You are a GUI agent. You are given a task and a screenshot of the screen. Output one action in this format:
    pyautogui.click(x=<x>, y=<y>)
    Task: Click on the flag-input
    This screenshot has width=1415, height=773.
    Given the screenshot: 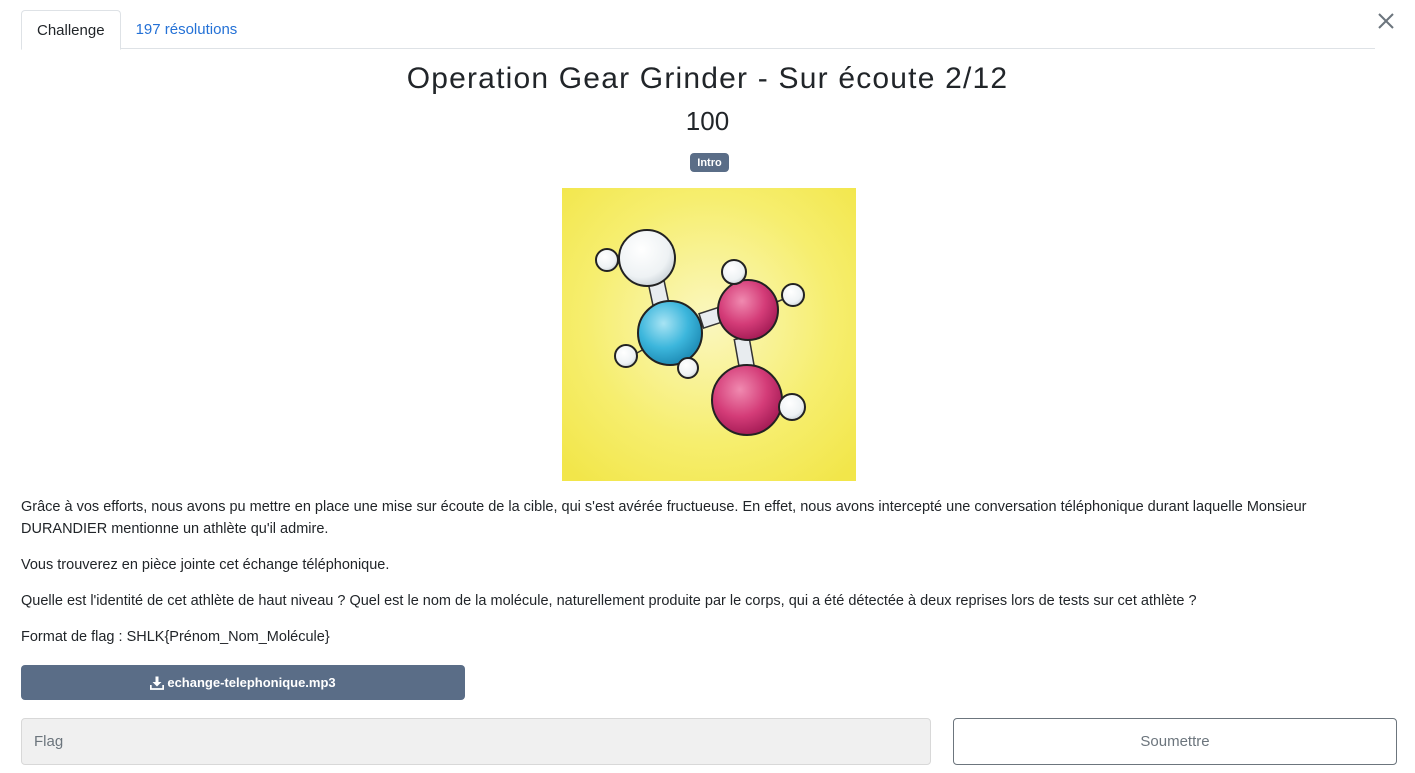 What is the action you would take?
    pyautogui.click(x=476, y=741)
    